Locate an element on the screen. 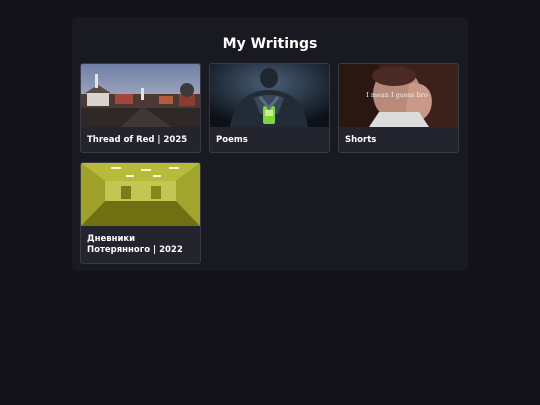 The height and width of the screenshot is (405, 540). image-caption: I mean I guess bro is located at coordinates (397, 95).